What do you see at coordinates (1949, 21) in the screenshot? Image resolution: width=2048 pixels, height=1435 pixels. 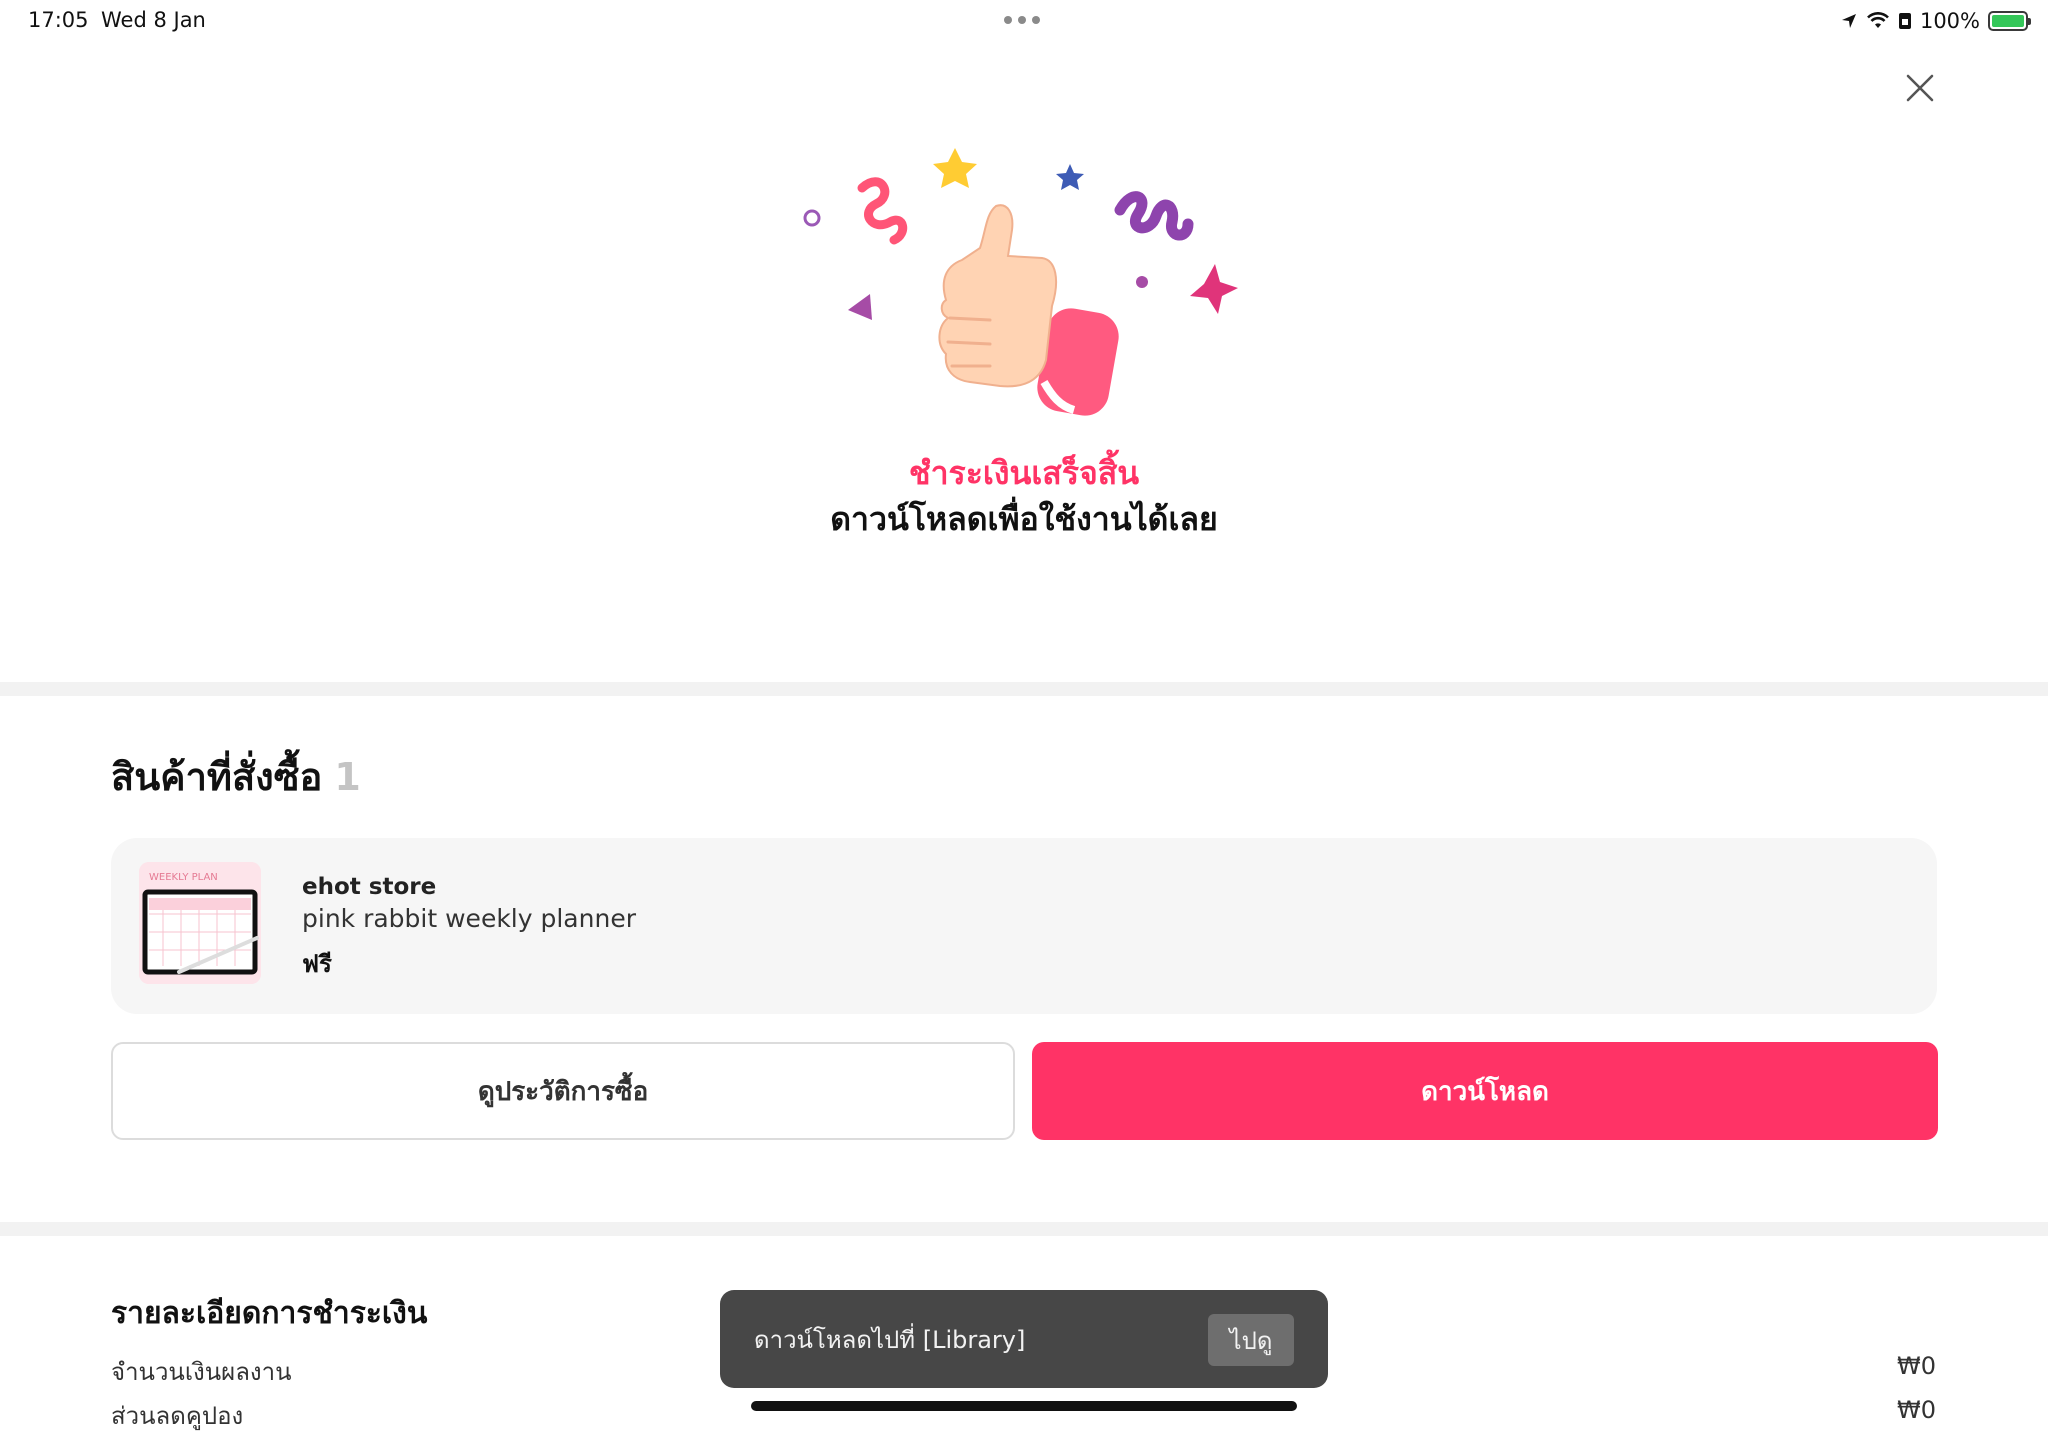 I see `battery-percent: 100%` at bounding box center [1949, 21].